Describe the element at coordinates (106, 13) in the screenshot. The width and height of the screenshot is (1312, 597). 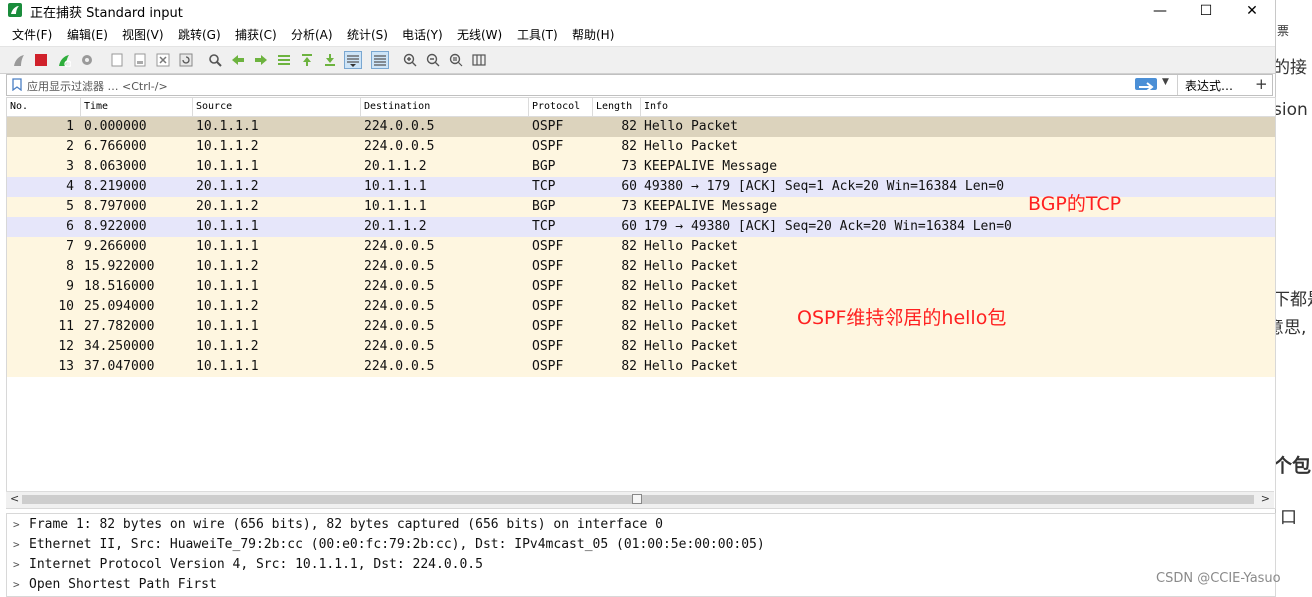
I see `window-title: 正在捕获 Standard input` at that location.